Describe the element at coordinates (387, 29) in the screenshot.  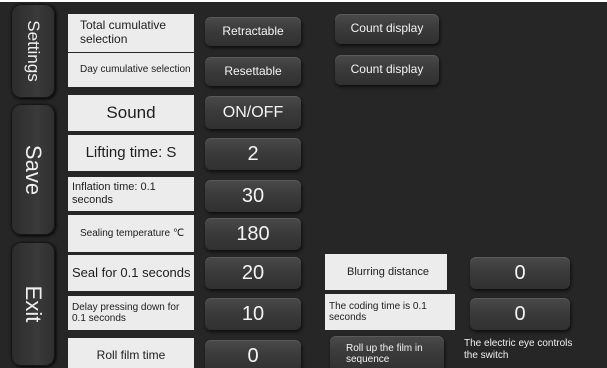
I see `total-count-display: Count display` at that location.